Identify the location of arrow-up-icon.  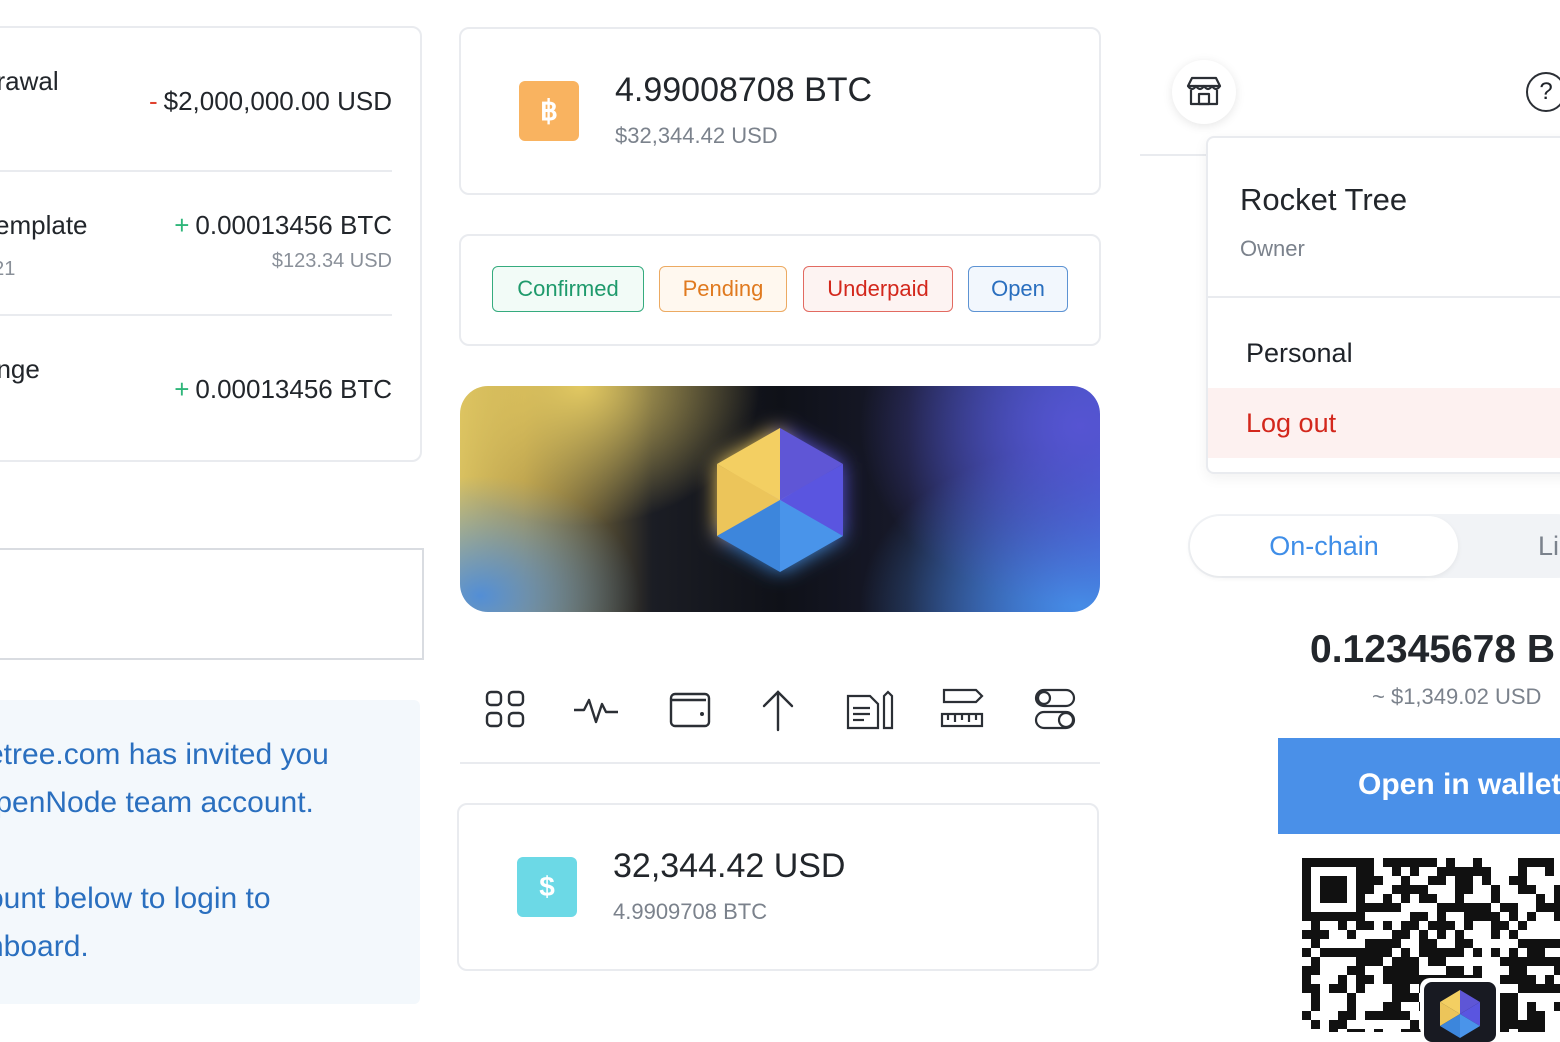
(778, 710).